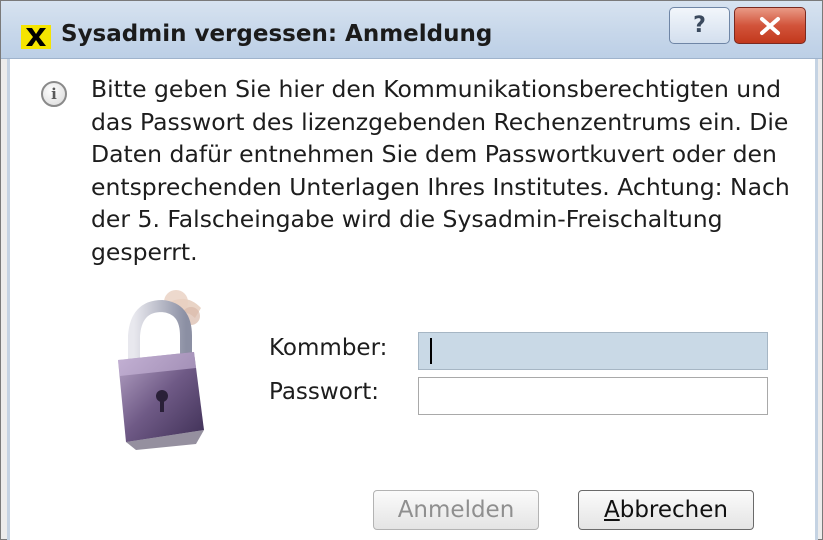  Describe the element at coordinates (456, 510) in the screenshot. I see `anmelden-button: Anmelden` at that location.